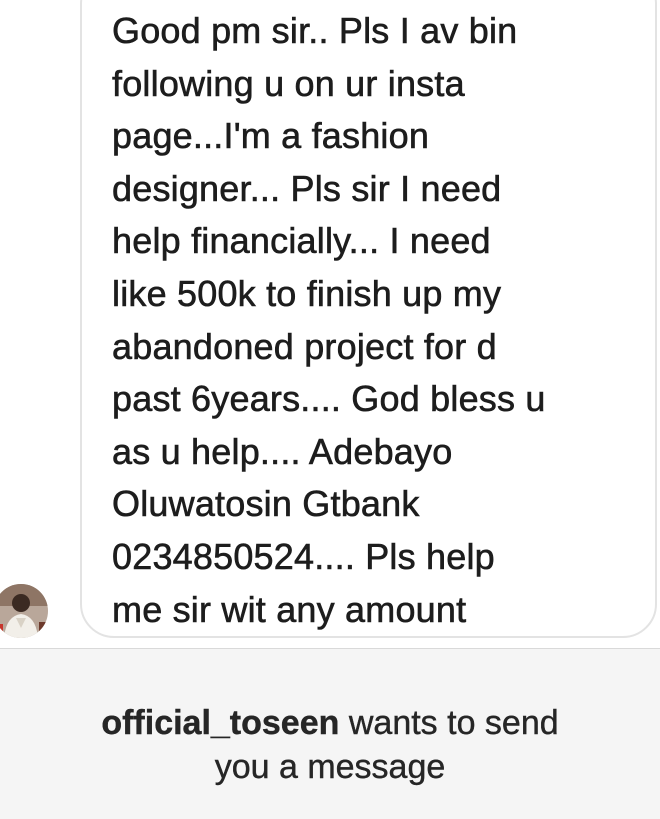 The height and width of the screenshot is (819, 660). Describe the element at coordinates (282, 451) in the screenshot. I see `message-line: as u help.... Adebayo` at that location.